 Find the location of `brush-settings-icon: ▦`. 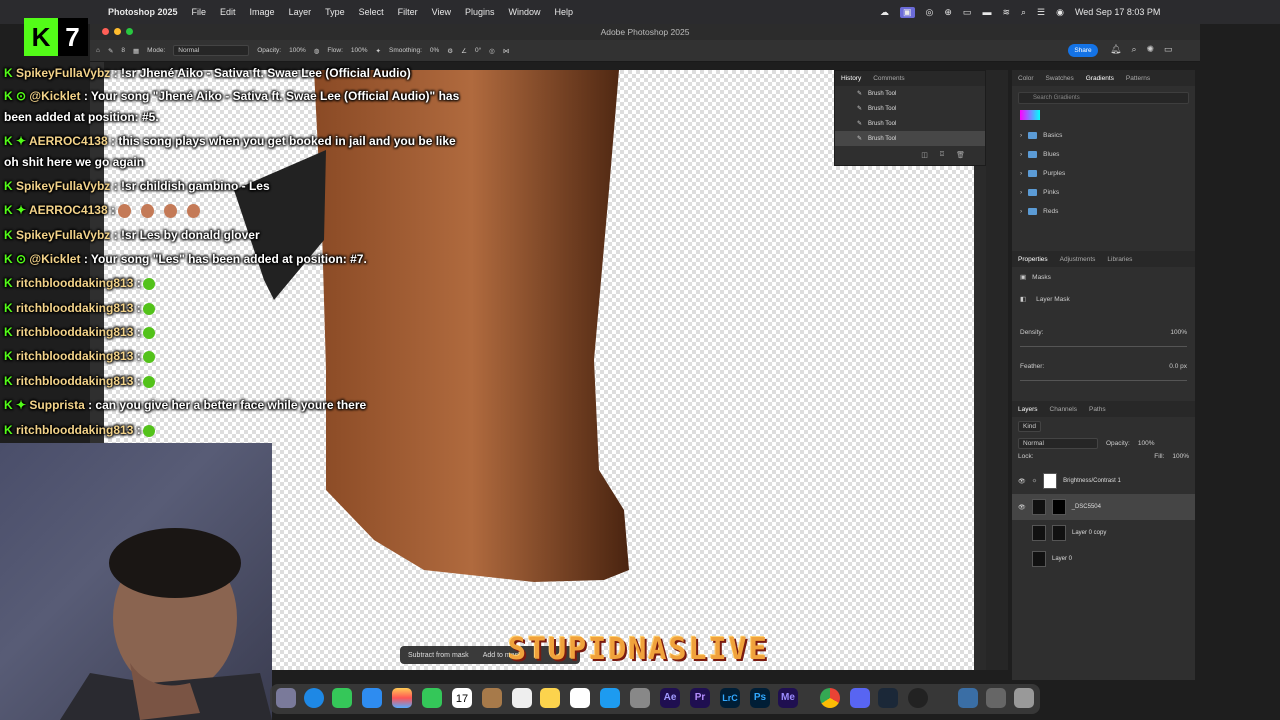

brush-settings-icon: ▦ is located at coordinates (136, 51).